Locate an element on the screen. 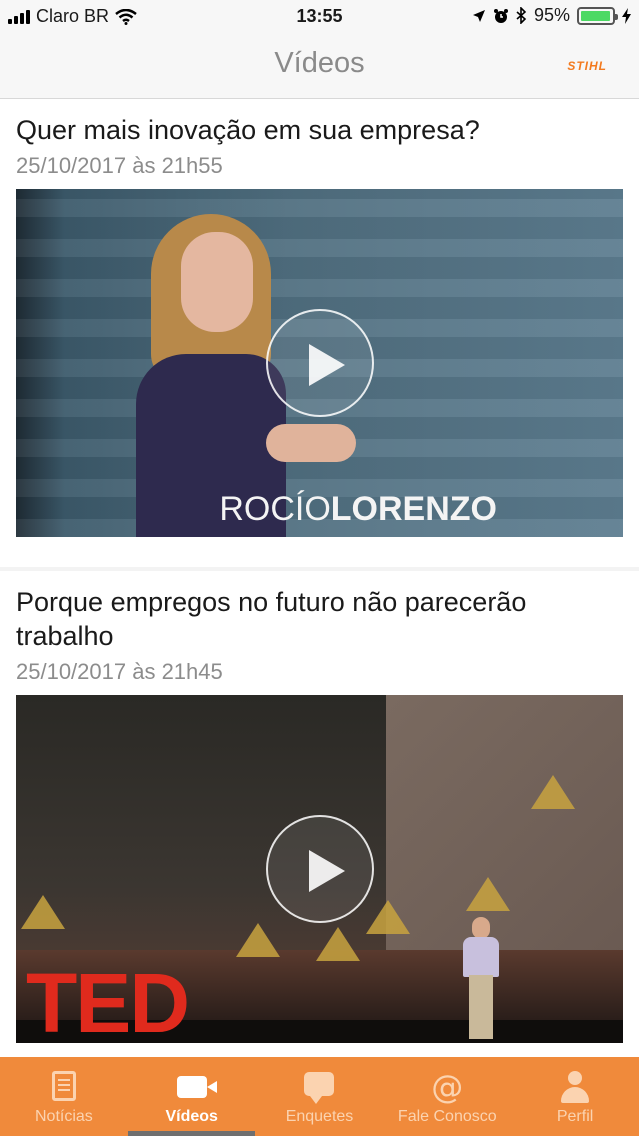 The image size is (639, 1136). status-bar: Claro BR 13:55 95% is located at coordinates (319, 16).